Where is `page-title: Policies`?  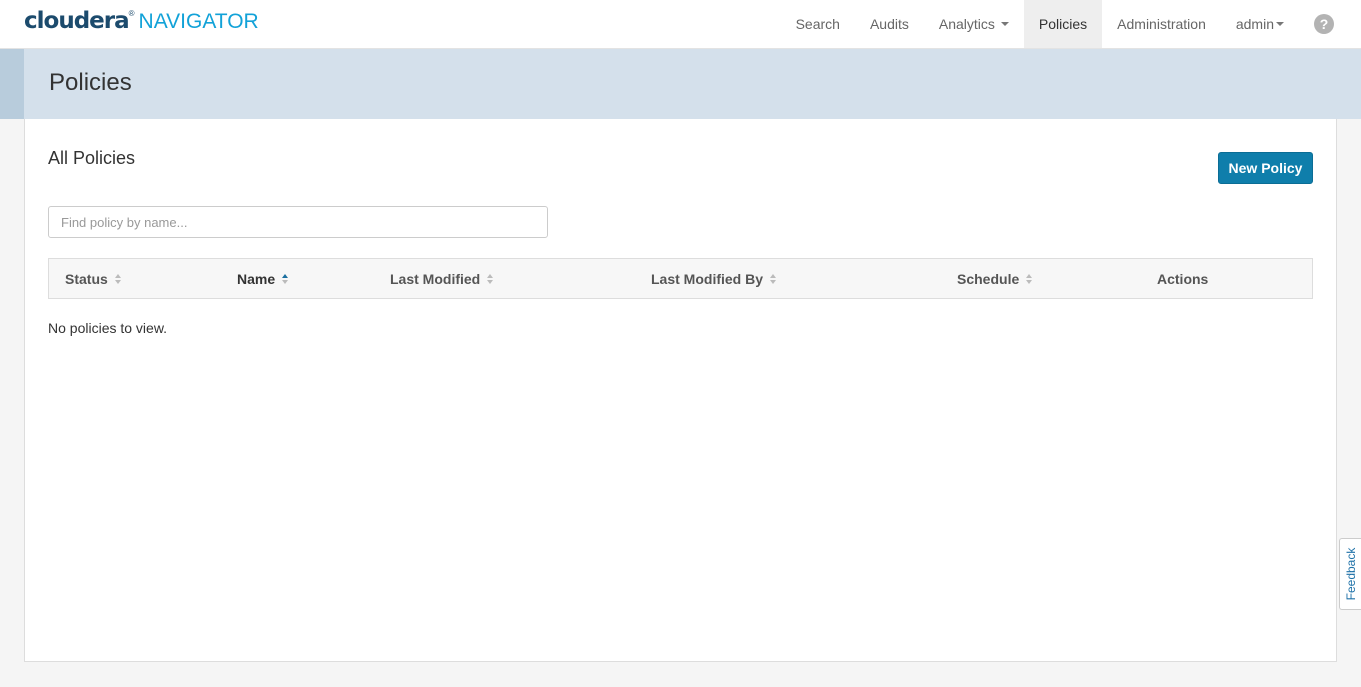
page-title: Policies is located at coordinates (90, 82).